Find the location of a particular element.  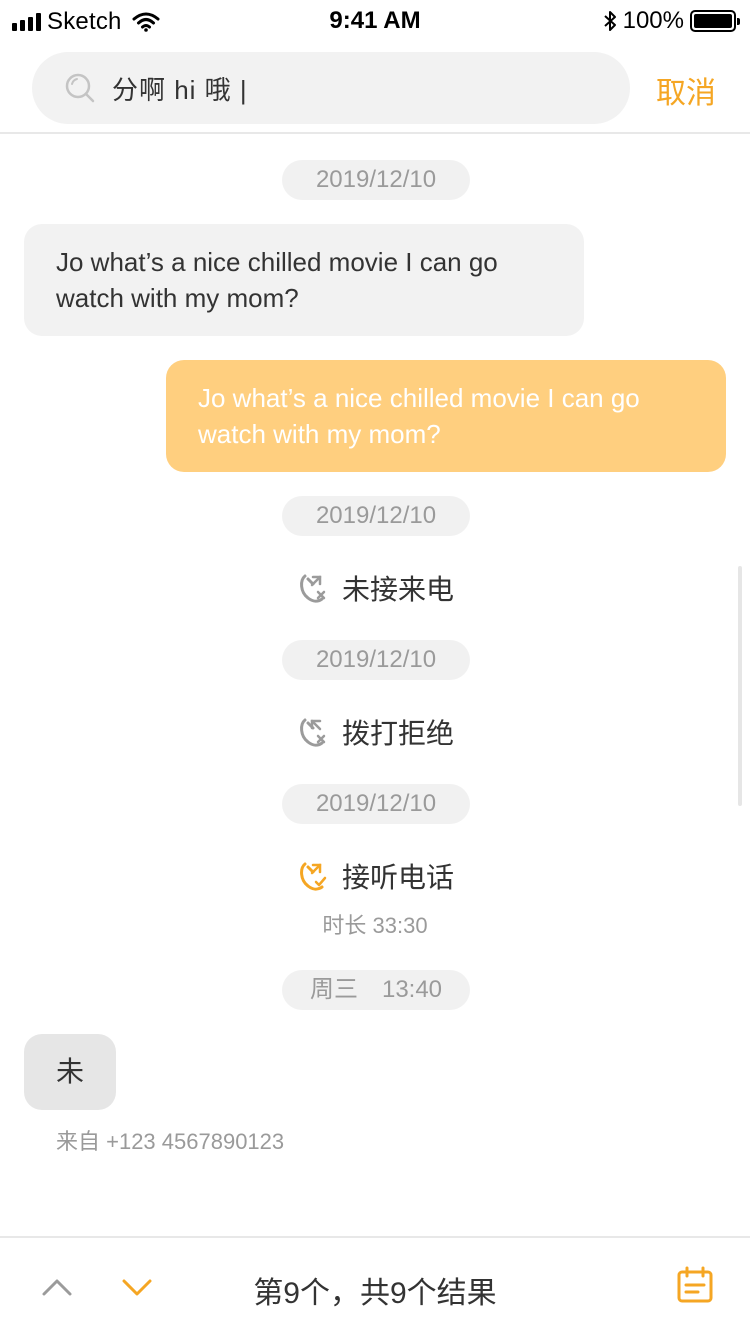

answered-call-icon is located at coordinates (312, 876).